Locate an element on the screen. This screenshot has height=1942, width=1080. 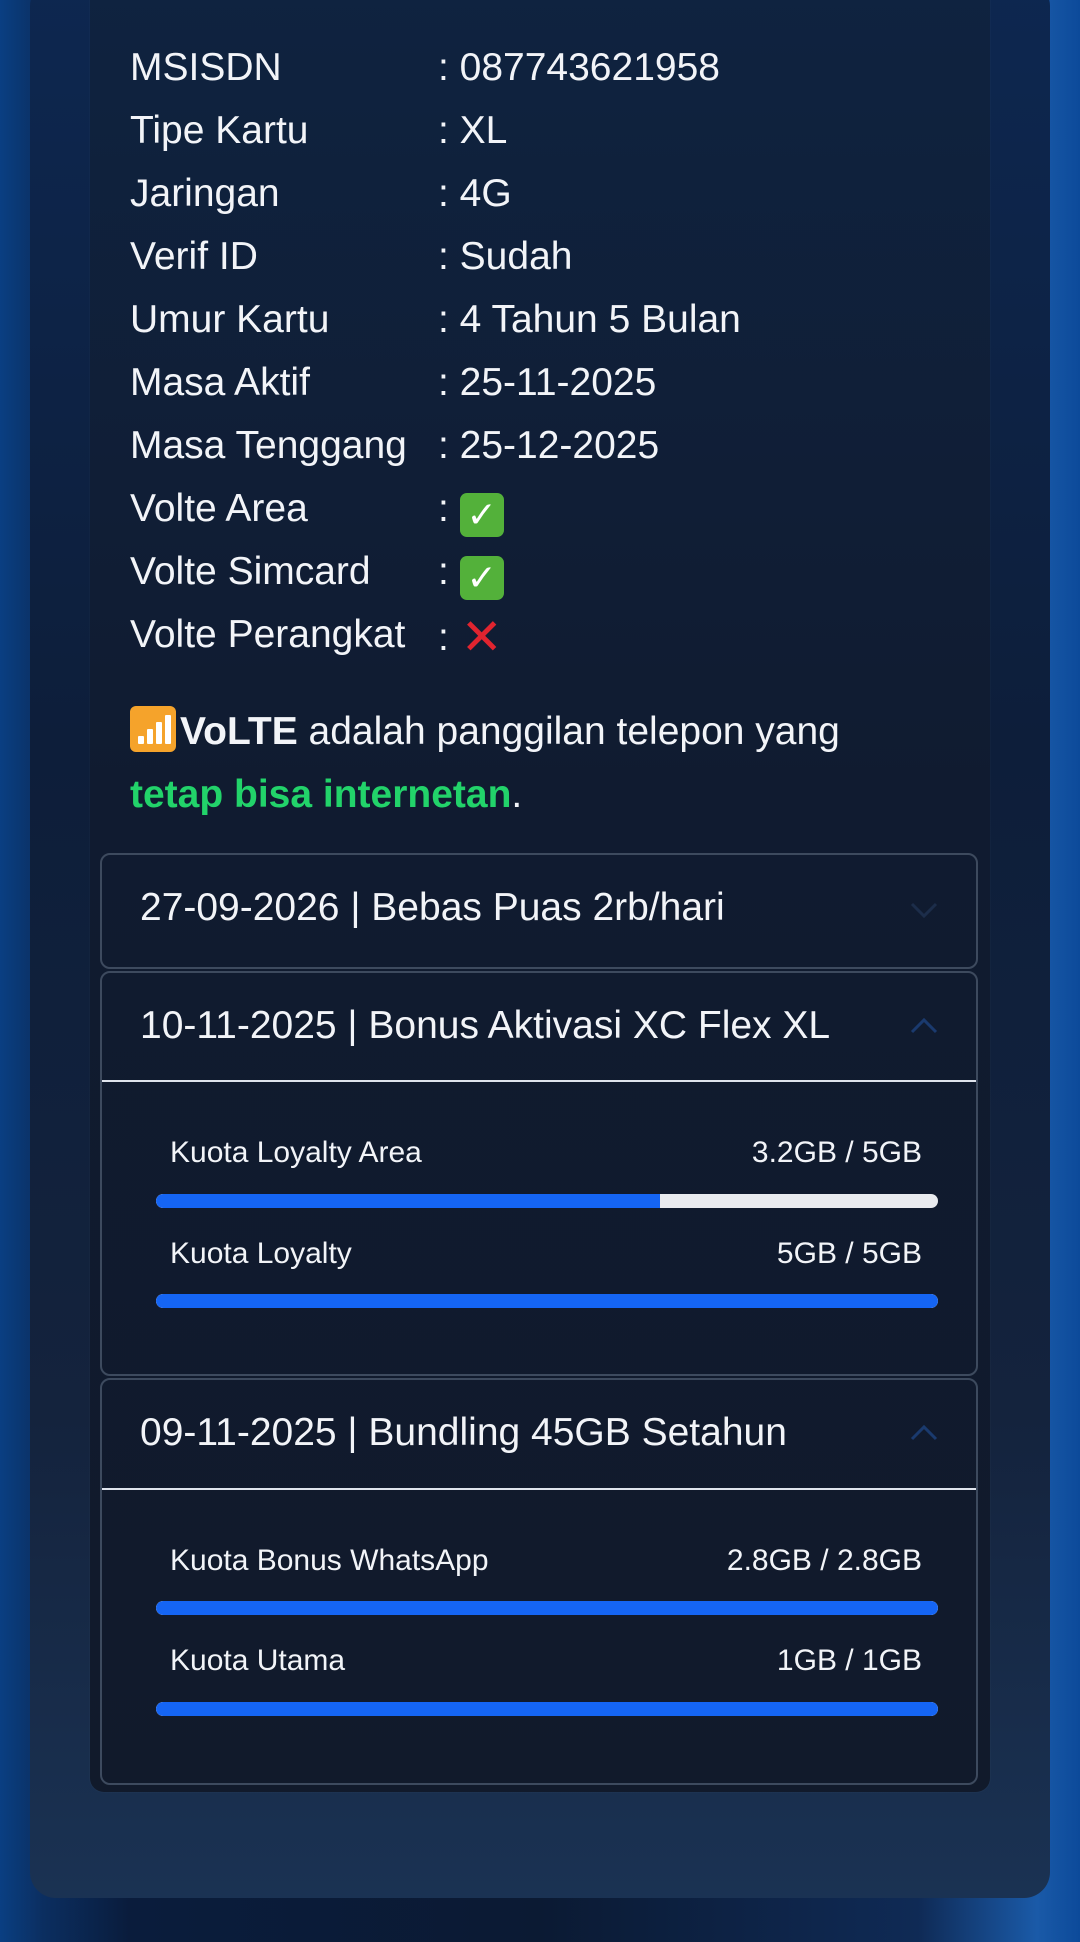
volte-bold: VoLTE is located at coordinates (239, 731).